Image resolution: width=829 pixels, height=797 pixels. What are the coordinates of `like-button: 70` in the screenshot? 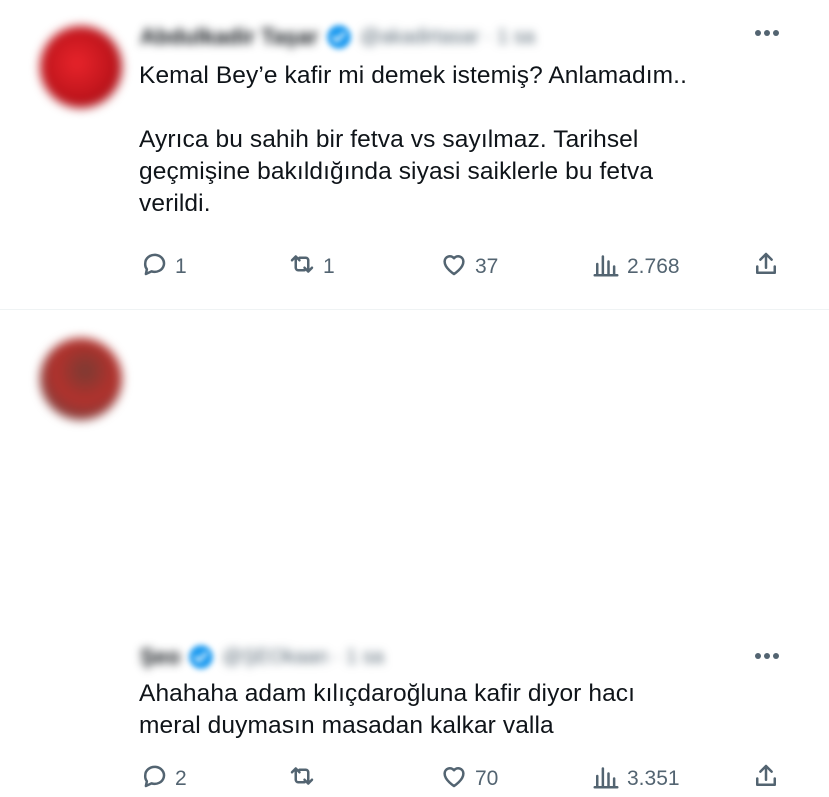 It's located at (468, 779).